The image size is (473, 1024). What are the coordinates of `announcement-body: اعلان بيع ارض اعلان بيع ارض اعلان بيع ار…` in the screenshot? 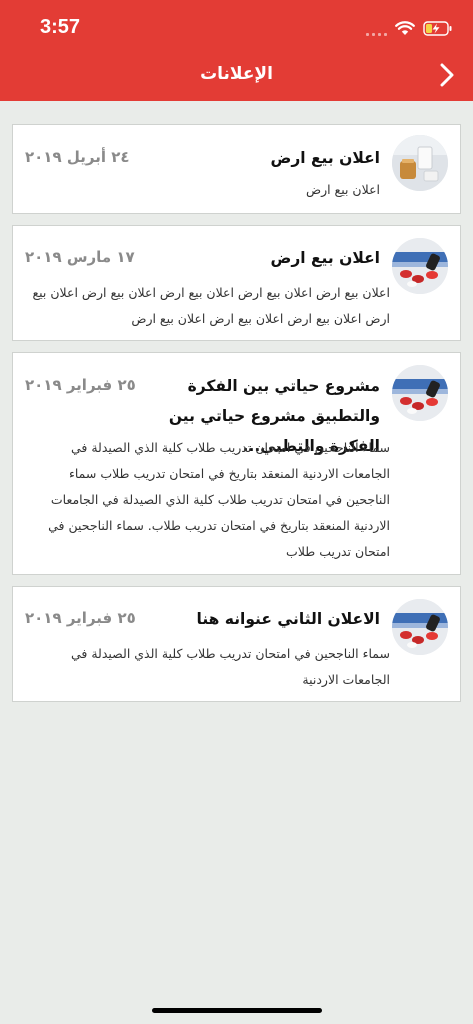 It's located at (211, 305).